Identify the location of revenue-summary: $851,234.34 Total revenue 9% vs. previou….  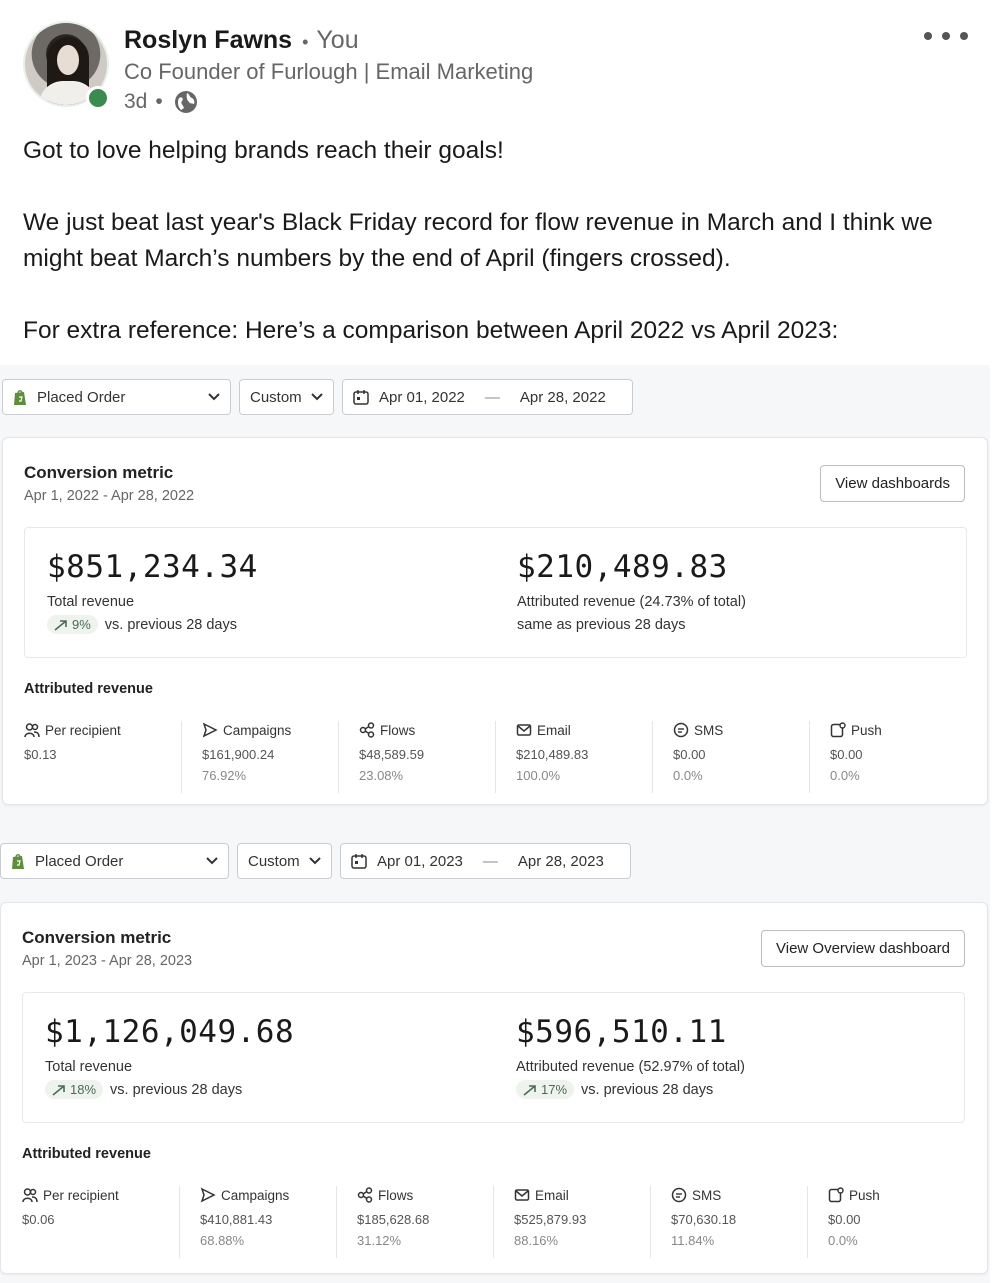
(495, 592).